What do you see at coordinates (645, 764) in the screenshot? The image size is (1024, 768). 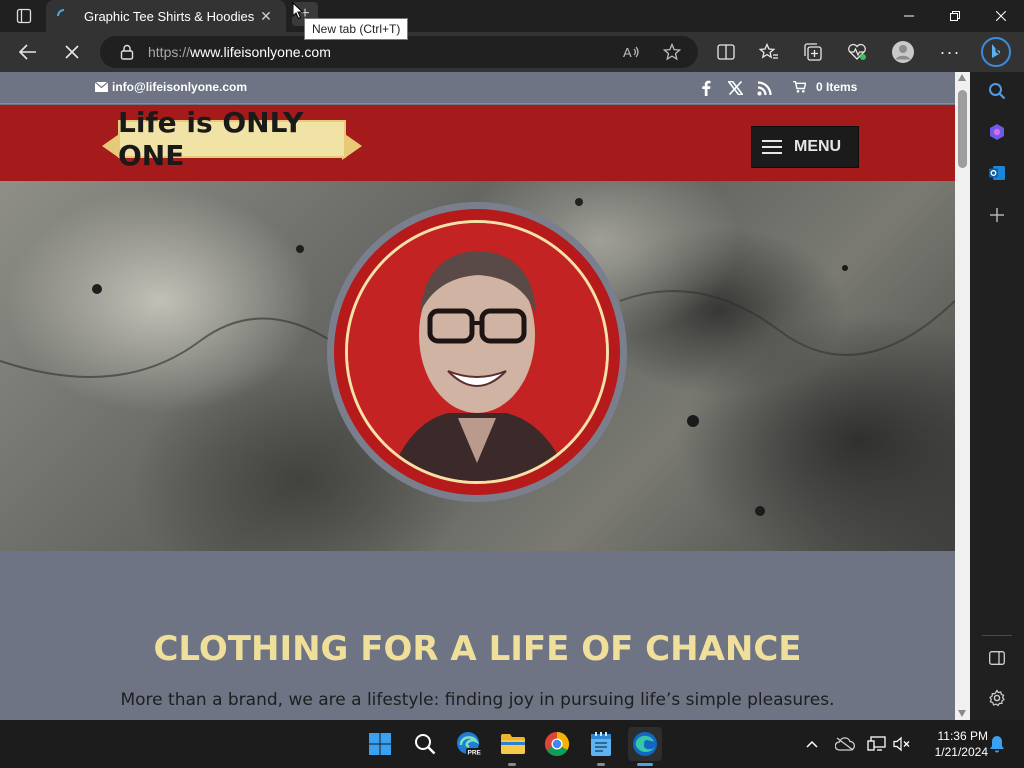 I see `edge-active-indicator` at bounding box center [645, 764].